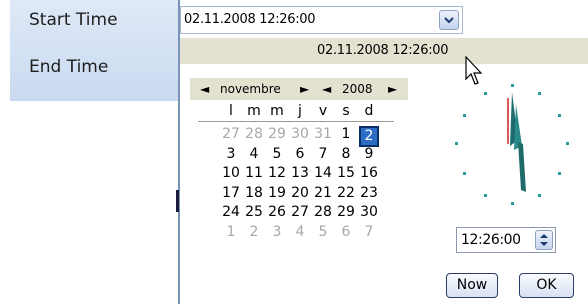 Image resolution: width=588 pixels, height=304 pixels. What do you see at coordinates (299, 89) in the screenshot?
I see `calendar-navigation: ◄ novembre ► ◄ 2008 ►` at bounding box center [299, 89].